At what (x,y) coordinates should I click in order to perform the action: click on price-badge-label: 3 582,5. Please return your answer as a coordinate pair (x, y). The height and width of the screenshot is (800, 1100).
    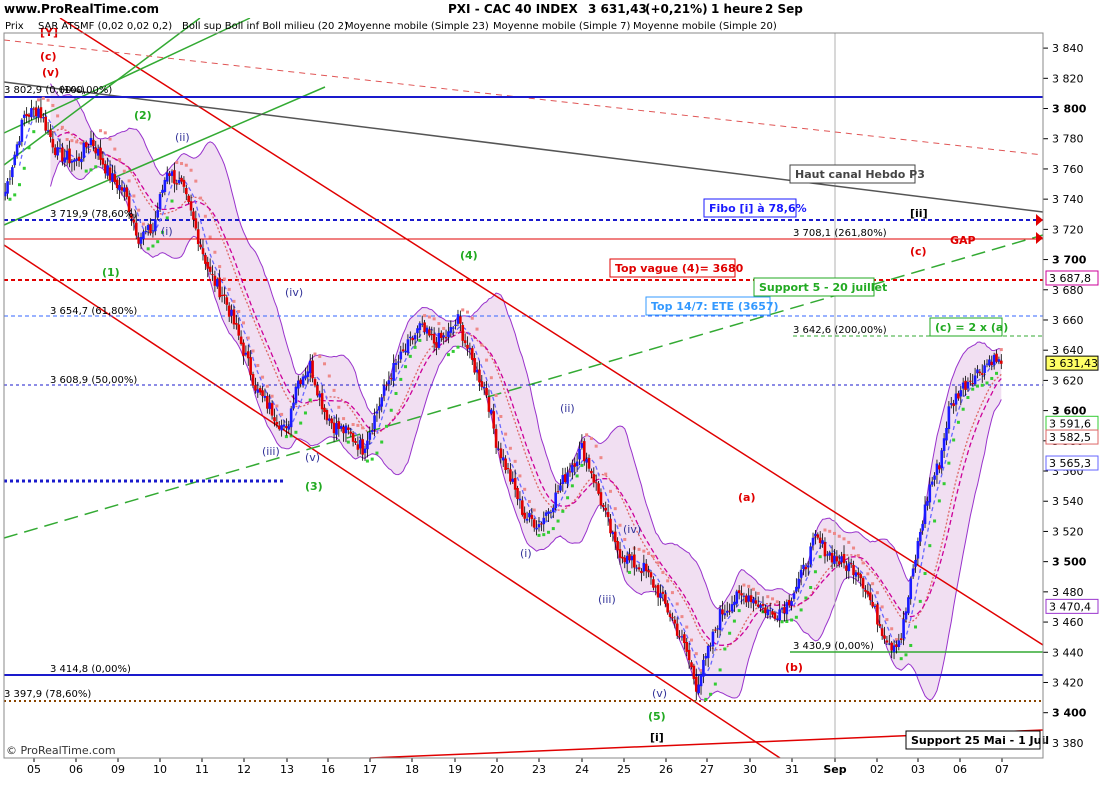
    Looking at the image, I should click on (1070, 437).